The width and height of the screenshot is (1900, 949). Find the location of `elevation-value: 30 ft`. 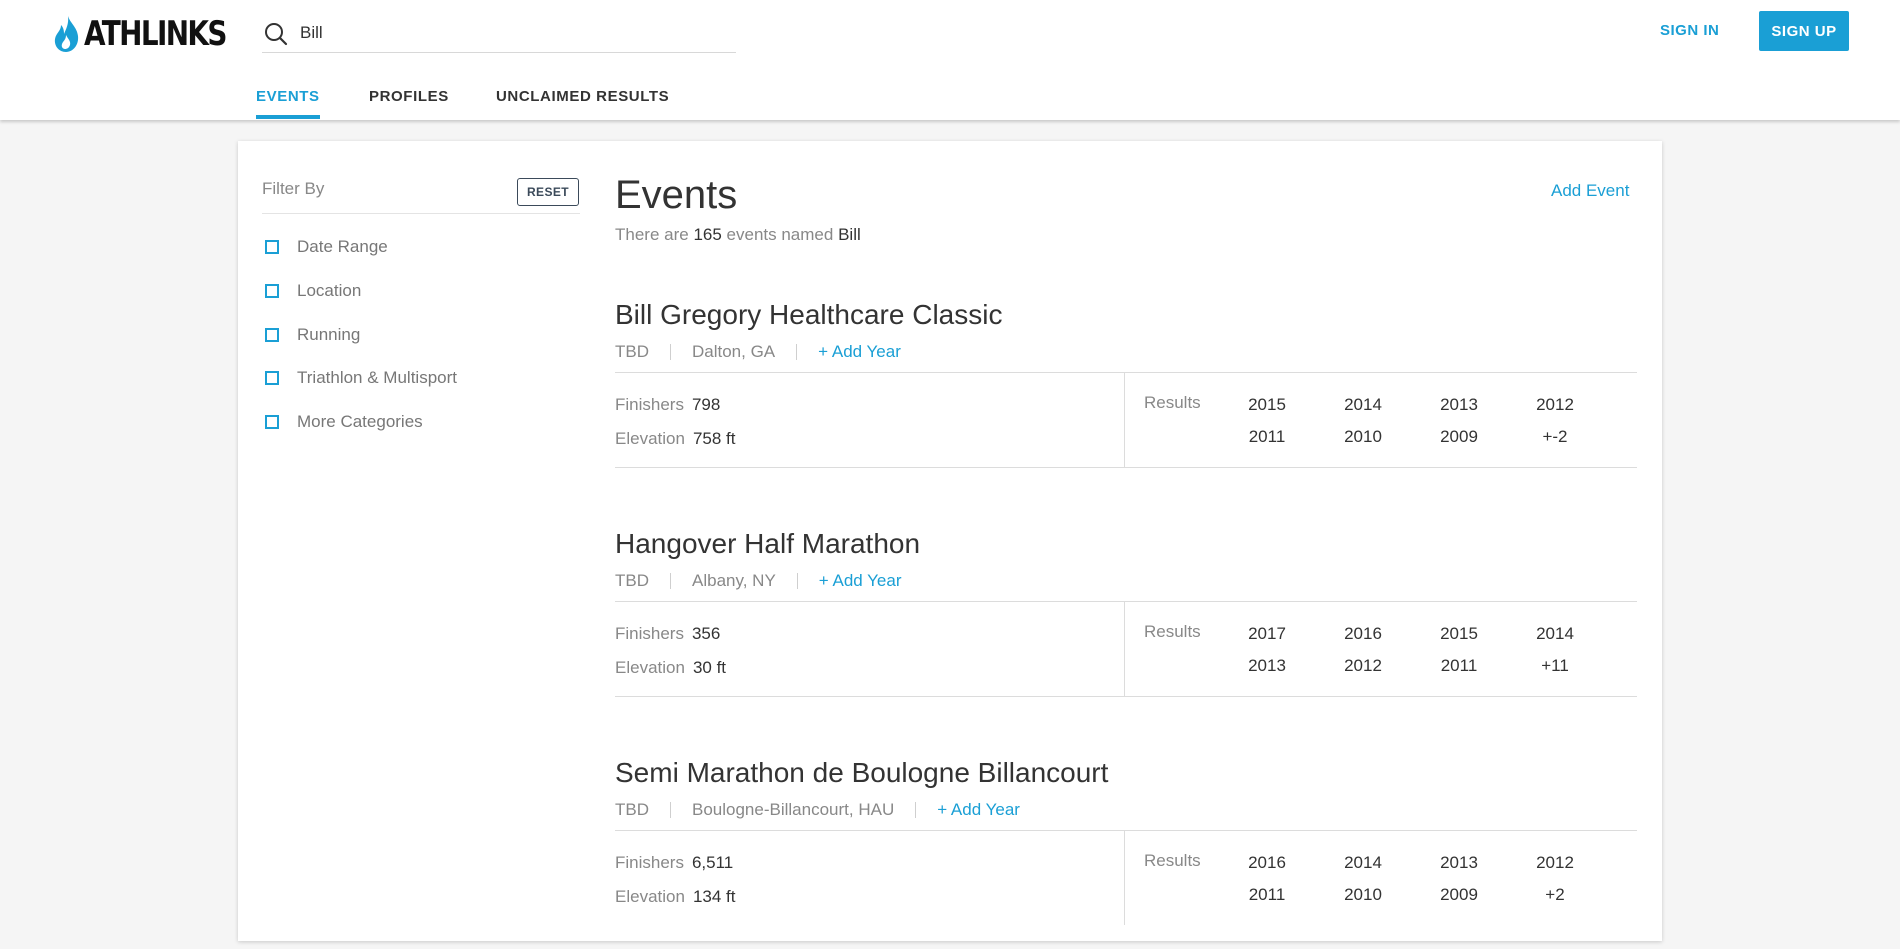

elevation-value: 30 ft is located at coordinates (709, 667).